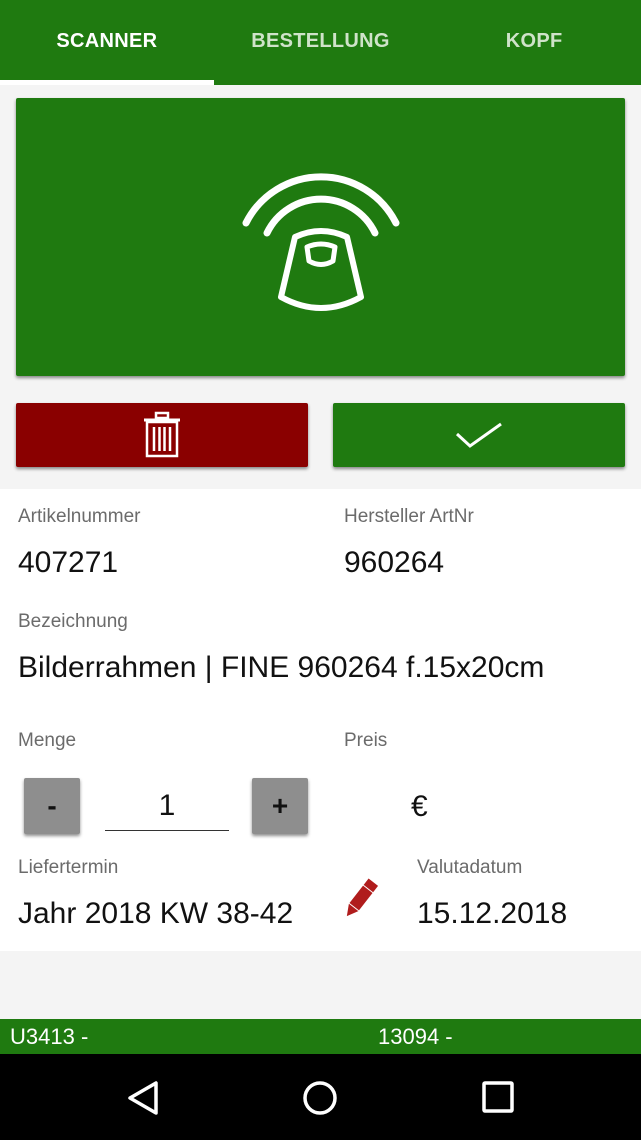  I want to click on preis-label: Preis, so click(366, 740).